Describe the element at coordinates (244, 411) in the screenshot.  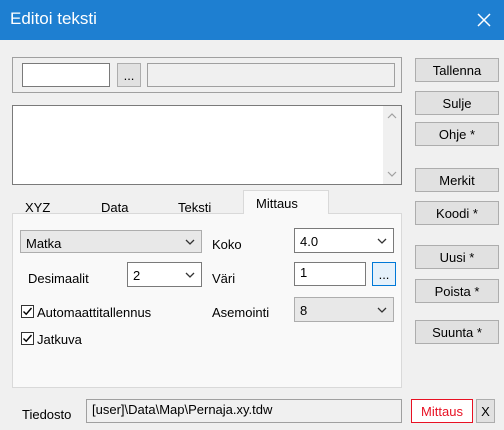
I see `file-path-field: [user]\Data\Map\Pernaja.xy.tdw` at that location.